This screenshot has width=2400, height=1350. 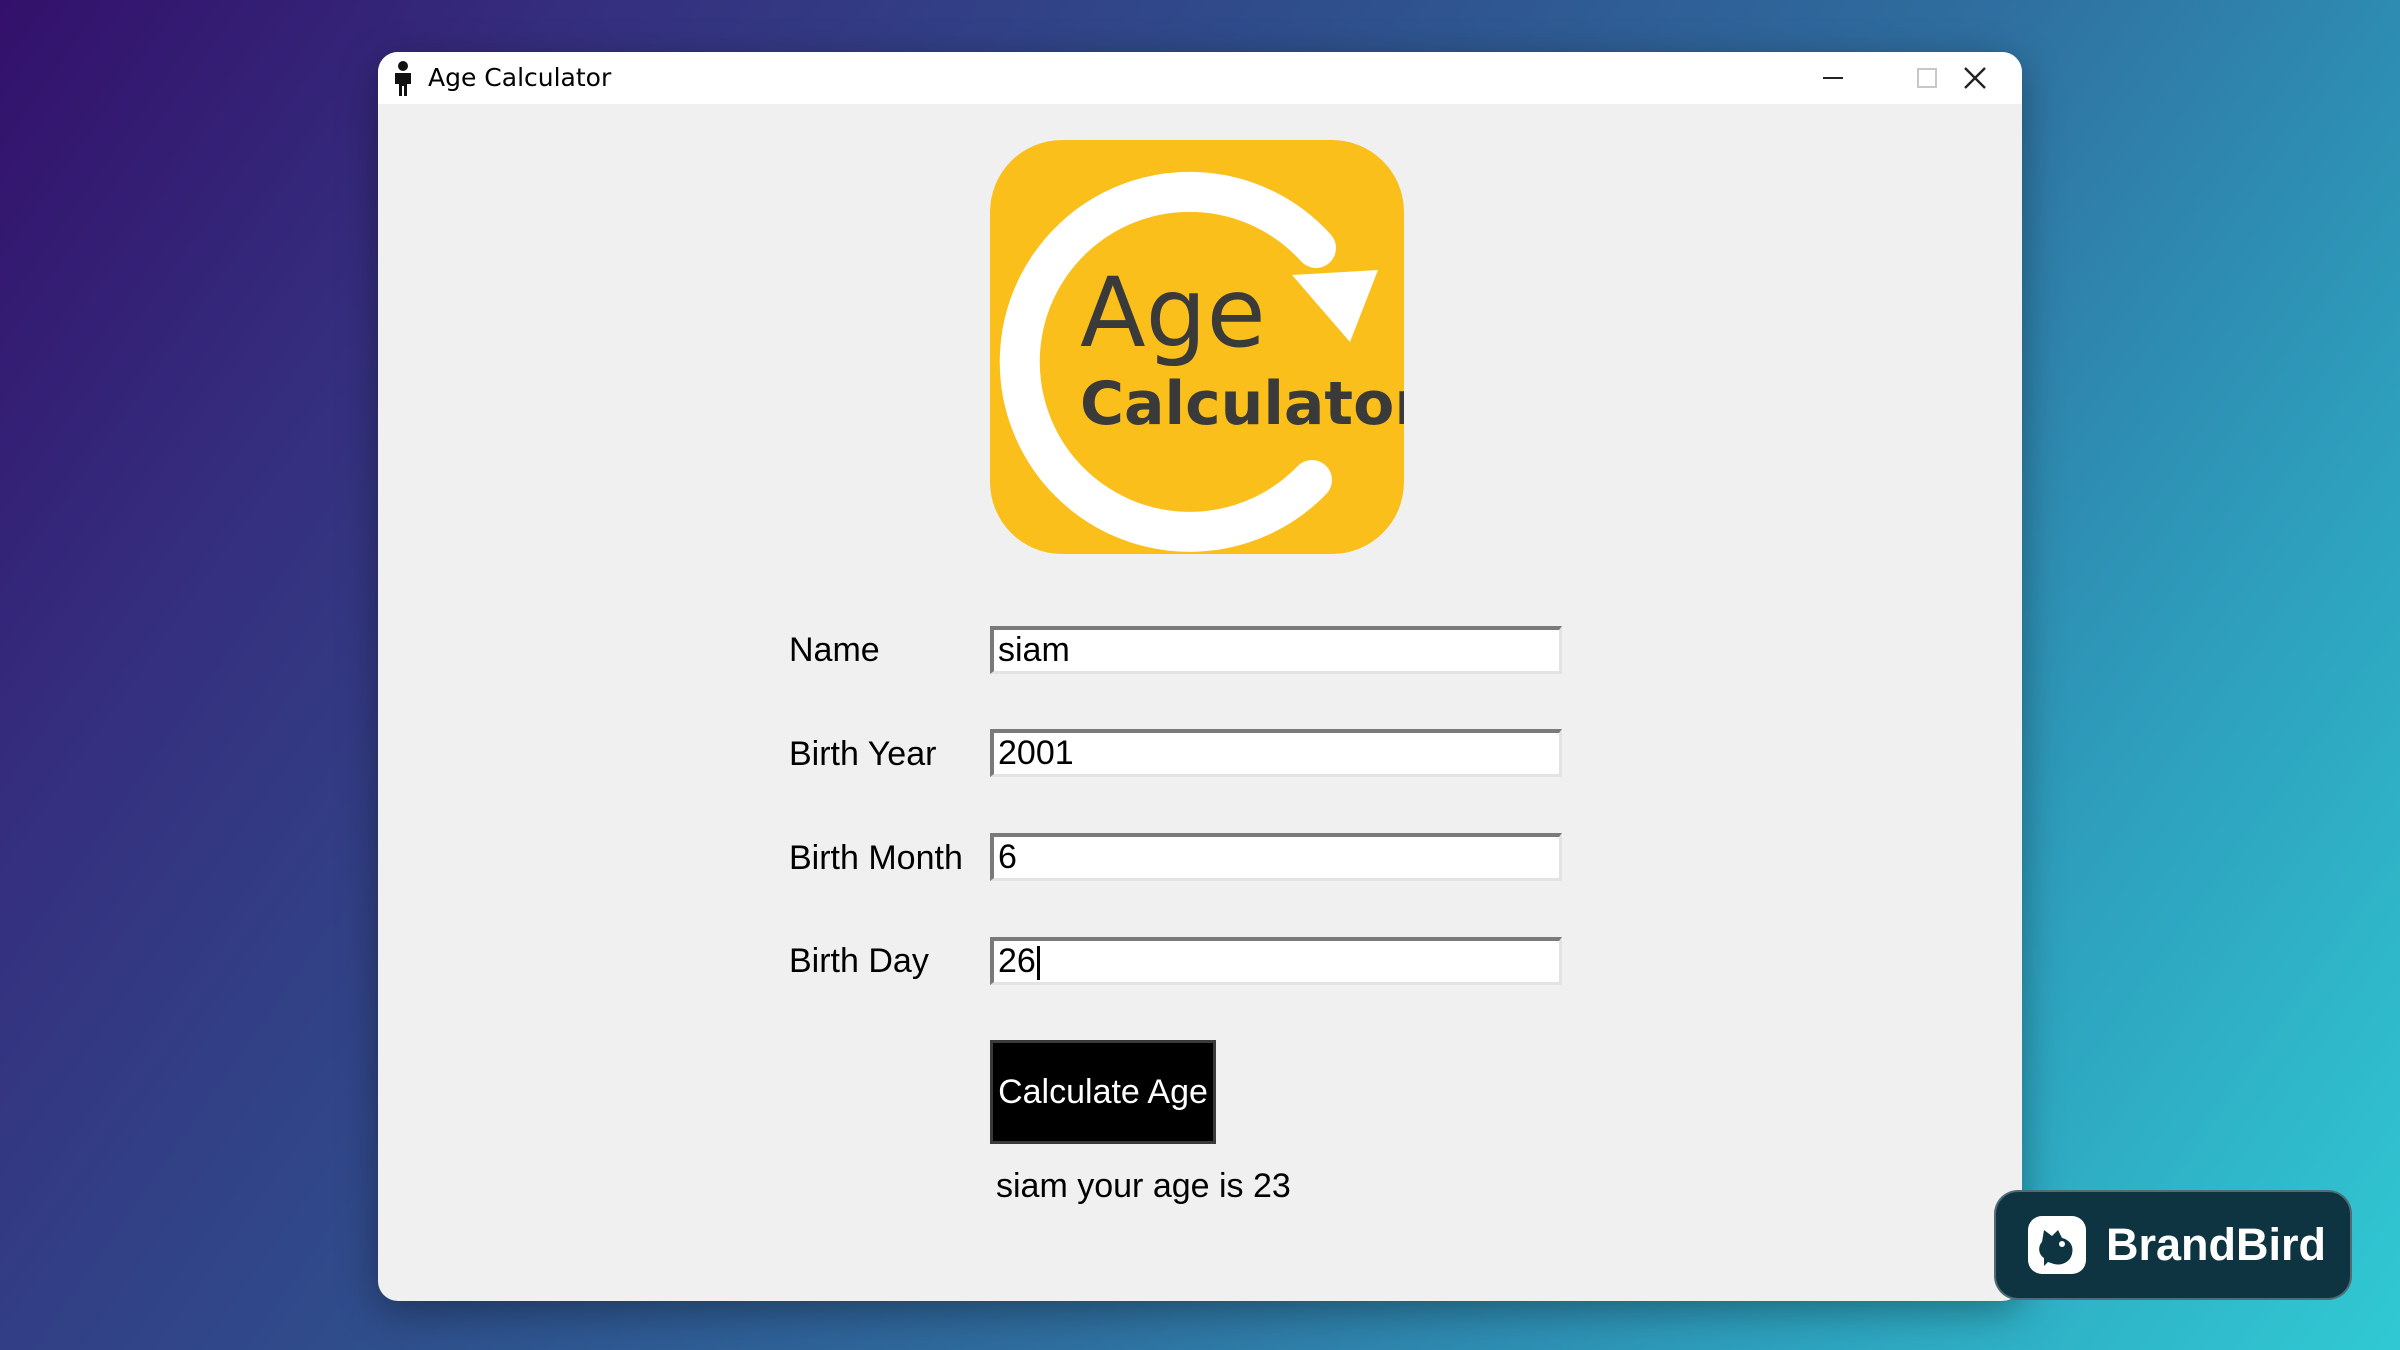 I want to click on person-icon, so click(x=403, y=78).